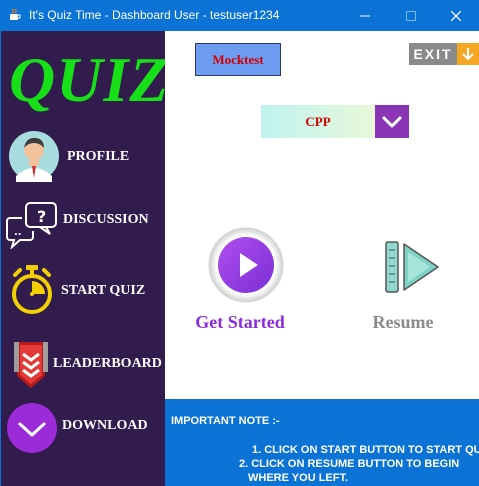  Describe the element at coordinates (225, 421) in the screenshot. I see `note-title: IMPORTANT NOTE :-` at that location.